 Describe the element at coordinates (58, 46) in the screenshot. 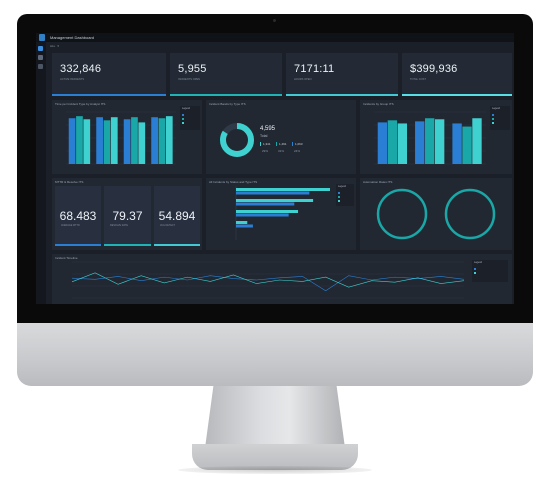

I see `chevron-down-icon: ▾` at that location.